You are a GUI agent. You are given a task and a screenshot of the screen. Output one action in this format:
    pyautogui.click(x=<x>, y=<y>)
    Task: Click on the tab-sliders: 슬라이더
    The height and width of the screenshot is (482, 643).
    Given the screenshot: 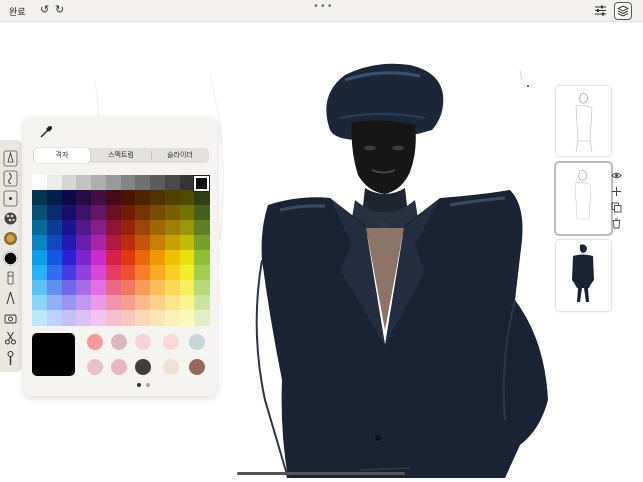 What is the action you would take?
    pyautogui.click(x=180, y=155)
    